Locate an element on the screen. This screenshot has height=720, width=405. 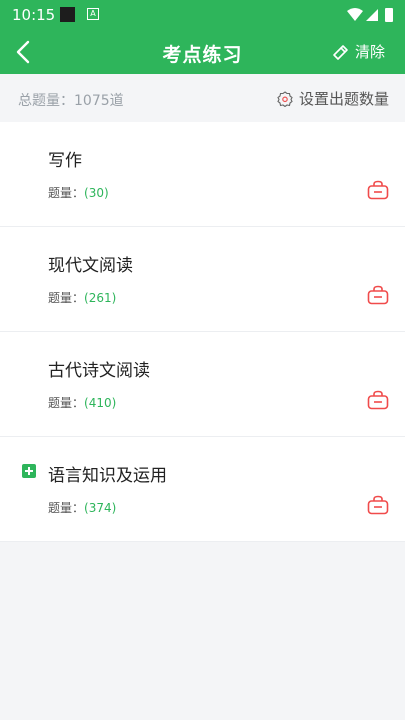
app-bar: 考点练习 清除 is located at coordinates (202, 52).